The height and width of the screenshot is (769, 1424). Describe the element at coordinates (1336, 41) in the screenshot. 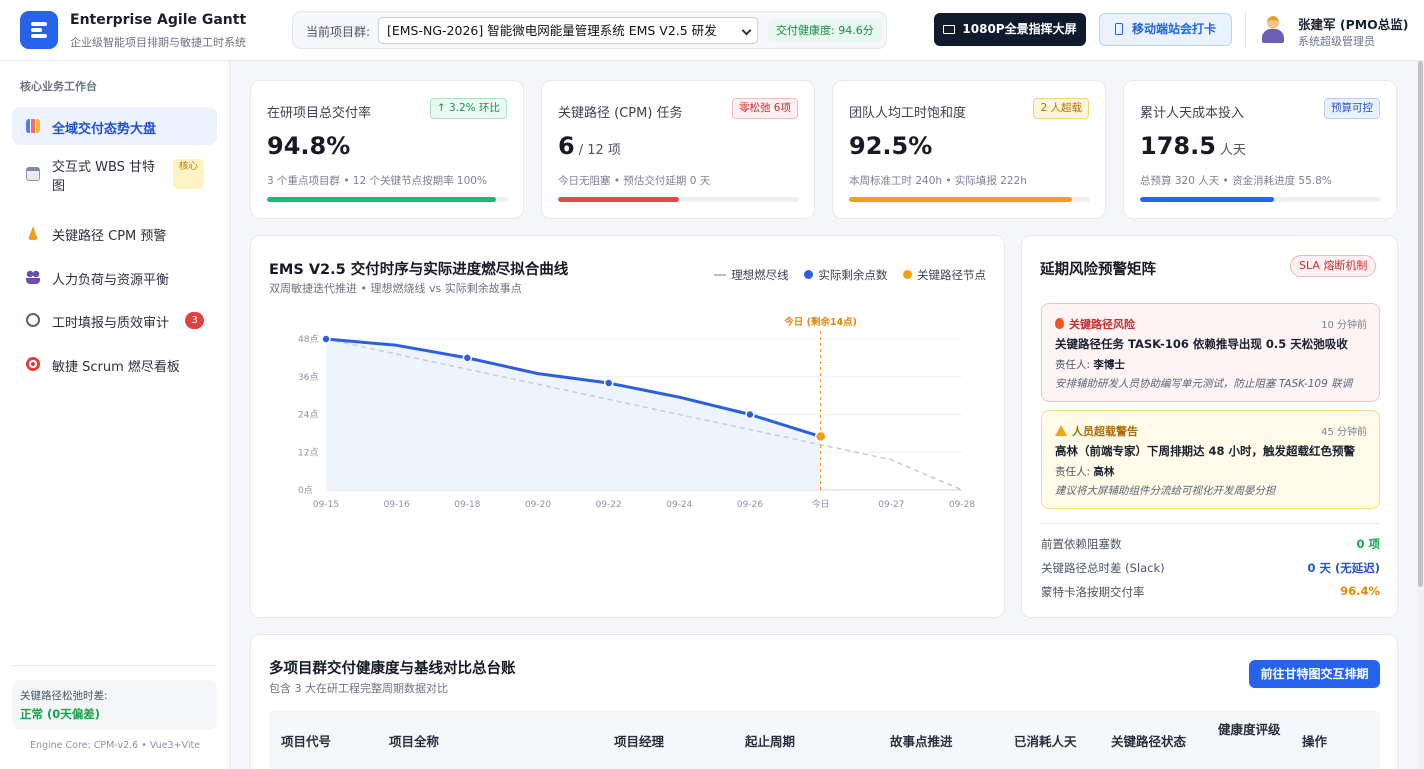

I see `user-role: 系统超级管理员` at that location.